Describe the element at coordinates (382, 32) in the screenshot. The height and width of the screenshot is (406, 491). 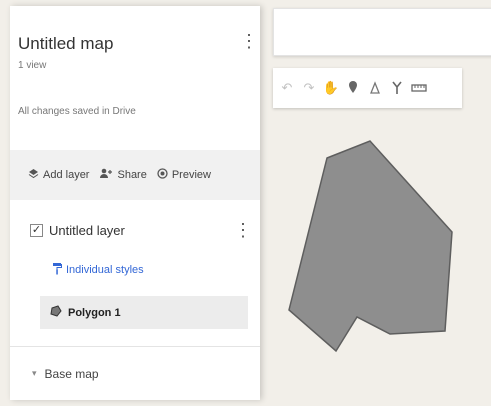
I see `search-box` at that location.